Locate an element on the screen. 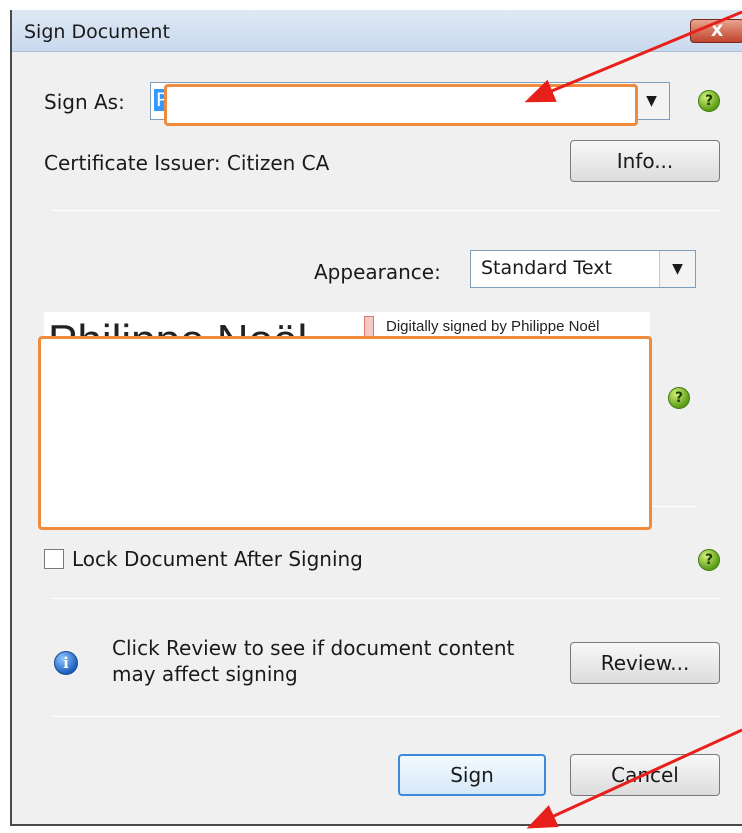 The height and width of the screenshot is (833, 742). close-button: X is located at coordinates (716, 31).